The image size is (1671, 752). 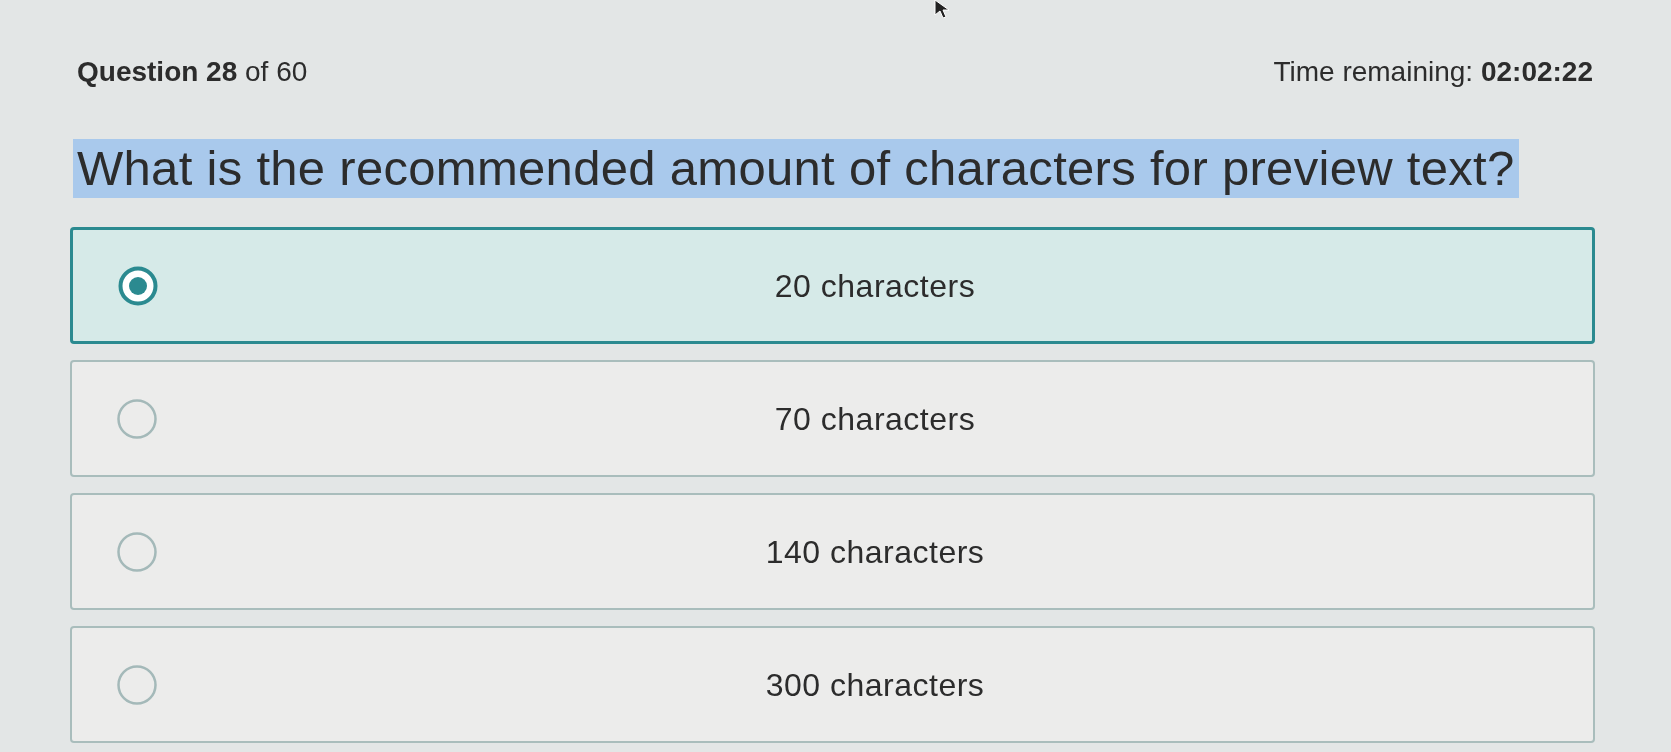 What do you see at coordinates (875, 418) in the screenshot?
I see `option-label: 70 characters` at bounding box center [875, 418].